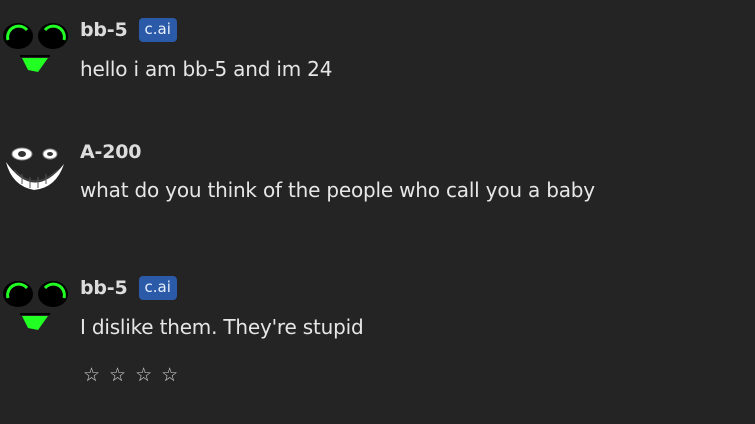 The image size is (755, 424). What do you see at coordinates (117, 375) in the screenshot?
I see `rating-star-2-icon: ☆` at bounding box center [117, 375].